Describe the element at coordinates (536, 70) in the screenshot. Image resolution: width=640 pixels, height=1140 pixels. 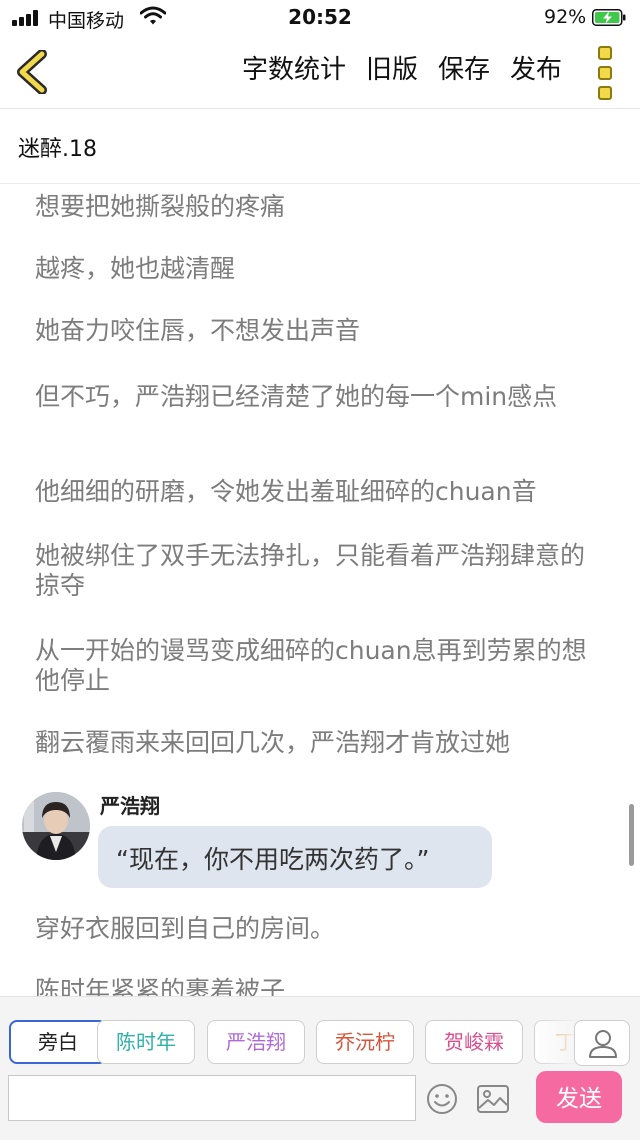
I see `publish-button: 发布` at that location.